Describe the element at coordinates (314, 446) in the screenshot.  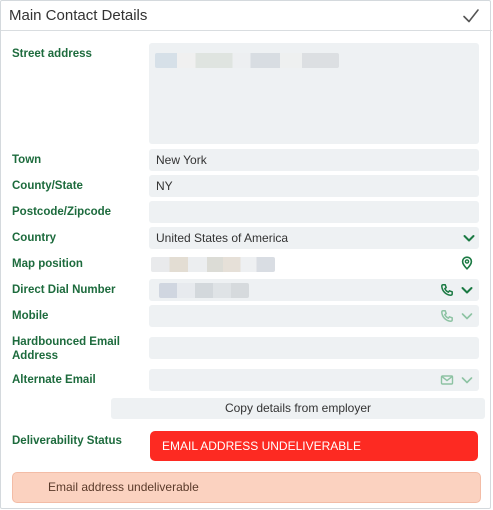
I see `deliverability-status-button: EMAIL ADDRESS UNDELIVERABLE` at that location.